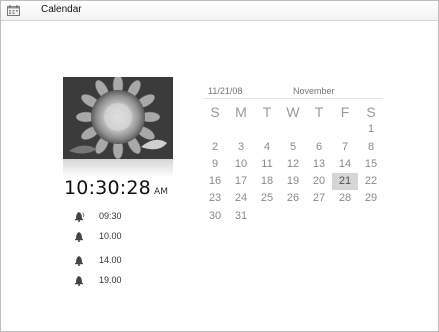 The image size is (439, 332). I want to click on calendar-day: 3, so click(241, 147).